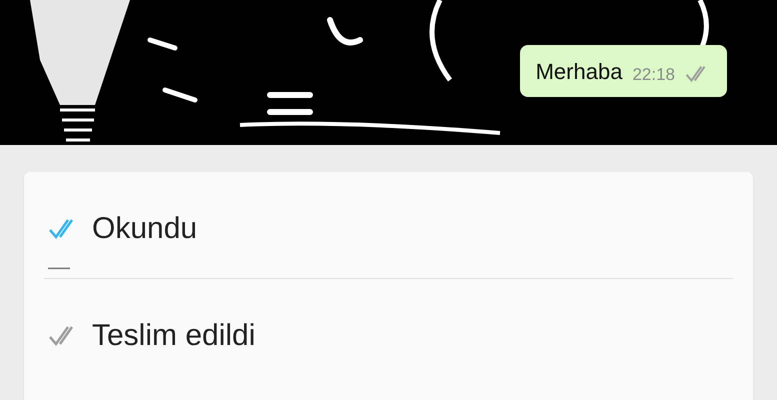  Describe the element at coordinates (145, 229) in the screenshot. I see `status-label: Okundu` at that location.